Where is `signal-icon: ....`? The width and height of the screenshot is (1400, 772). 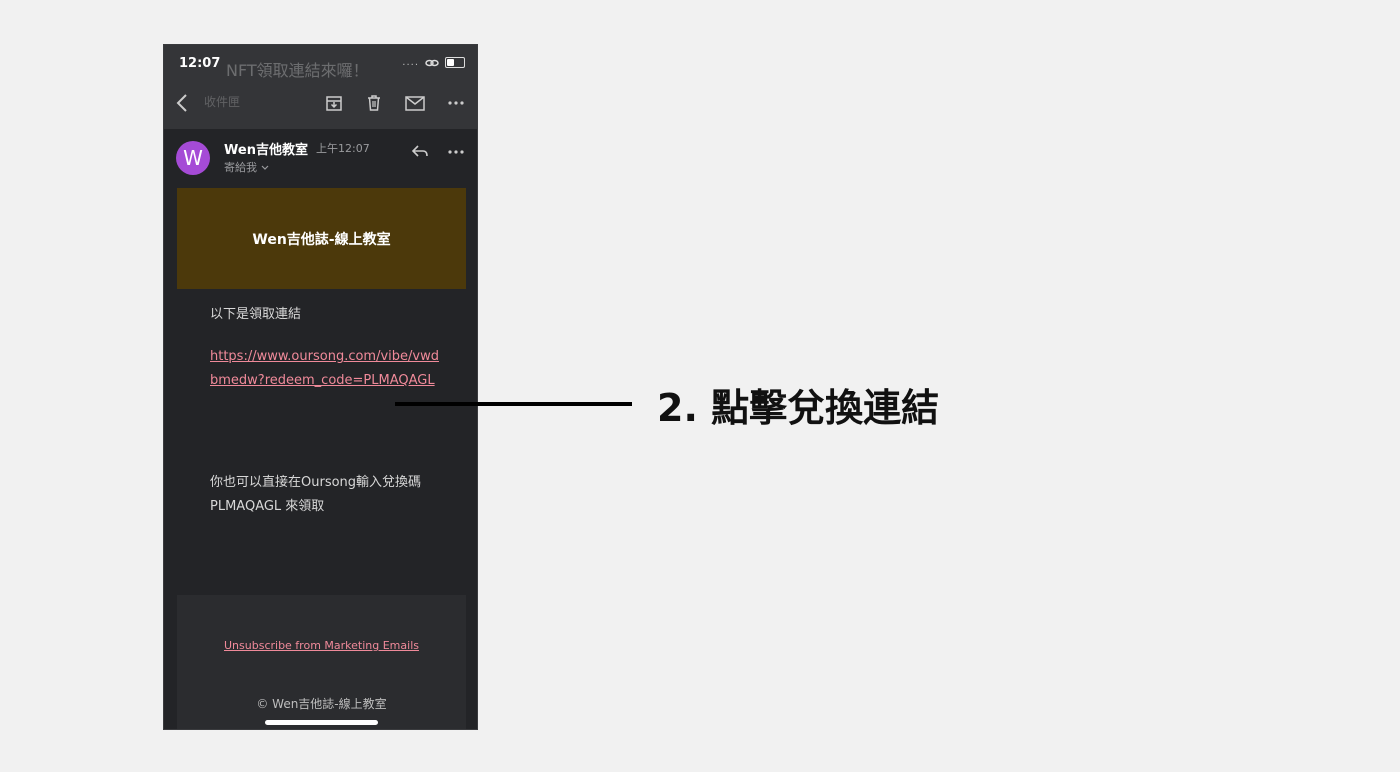
signal-icon: .... is located at coordinates (410, 62).